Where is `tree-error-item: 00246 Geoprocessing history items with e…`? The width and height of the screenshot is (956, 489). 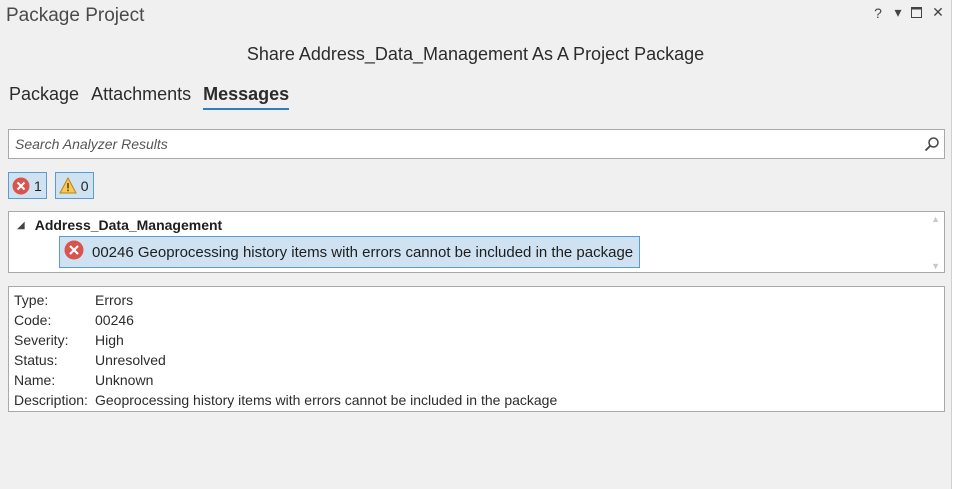
tree-error-item: 00246 Geoprocessing history items with e… is located at coordinates (350, 252).